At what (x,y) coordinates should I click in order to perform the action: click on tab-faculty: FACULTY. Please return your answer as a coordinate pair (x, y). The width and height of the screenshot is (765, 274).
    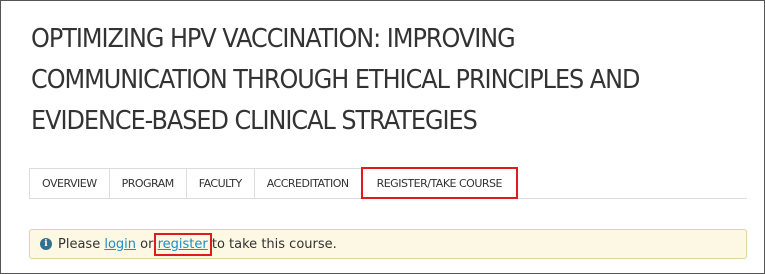
    Looking at the image, I should click on (219, 183).